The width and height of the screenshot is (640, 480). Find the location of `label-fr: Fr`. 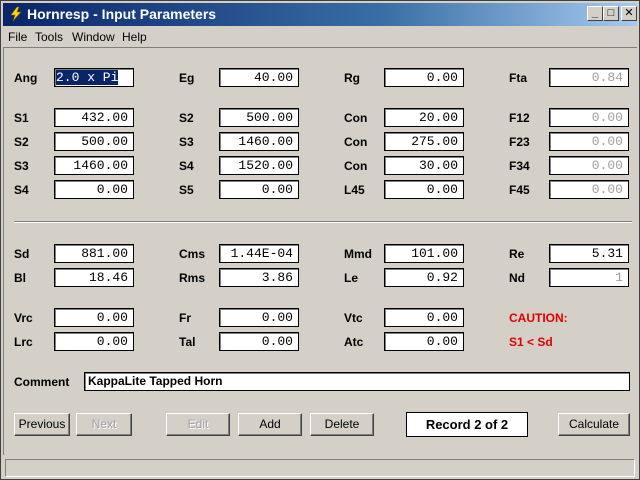

label-fr: Fr is located at coordinates (185, 318).